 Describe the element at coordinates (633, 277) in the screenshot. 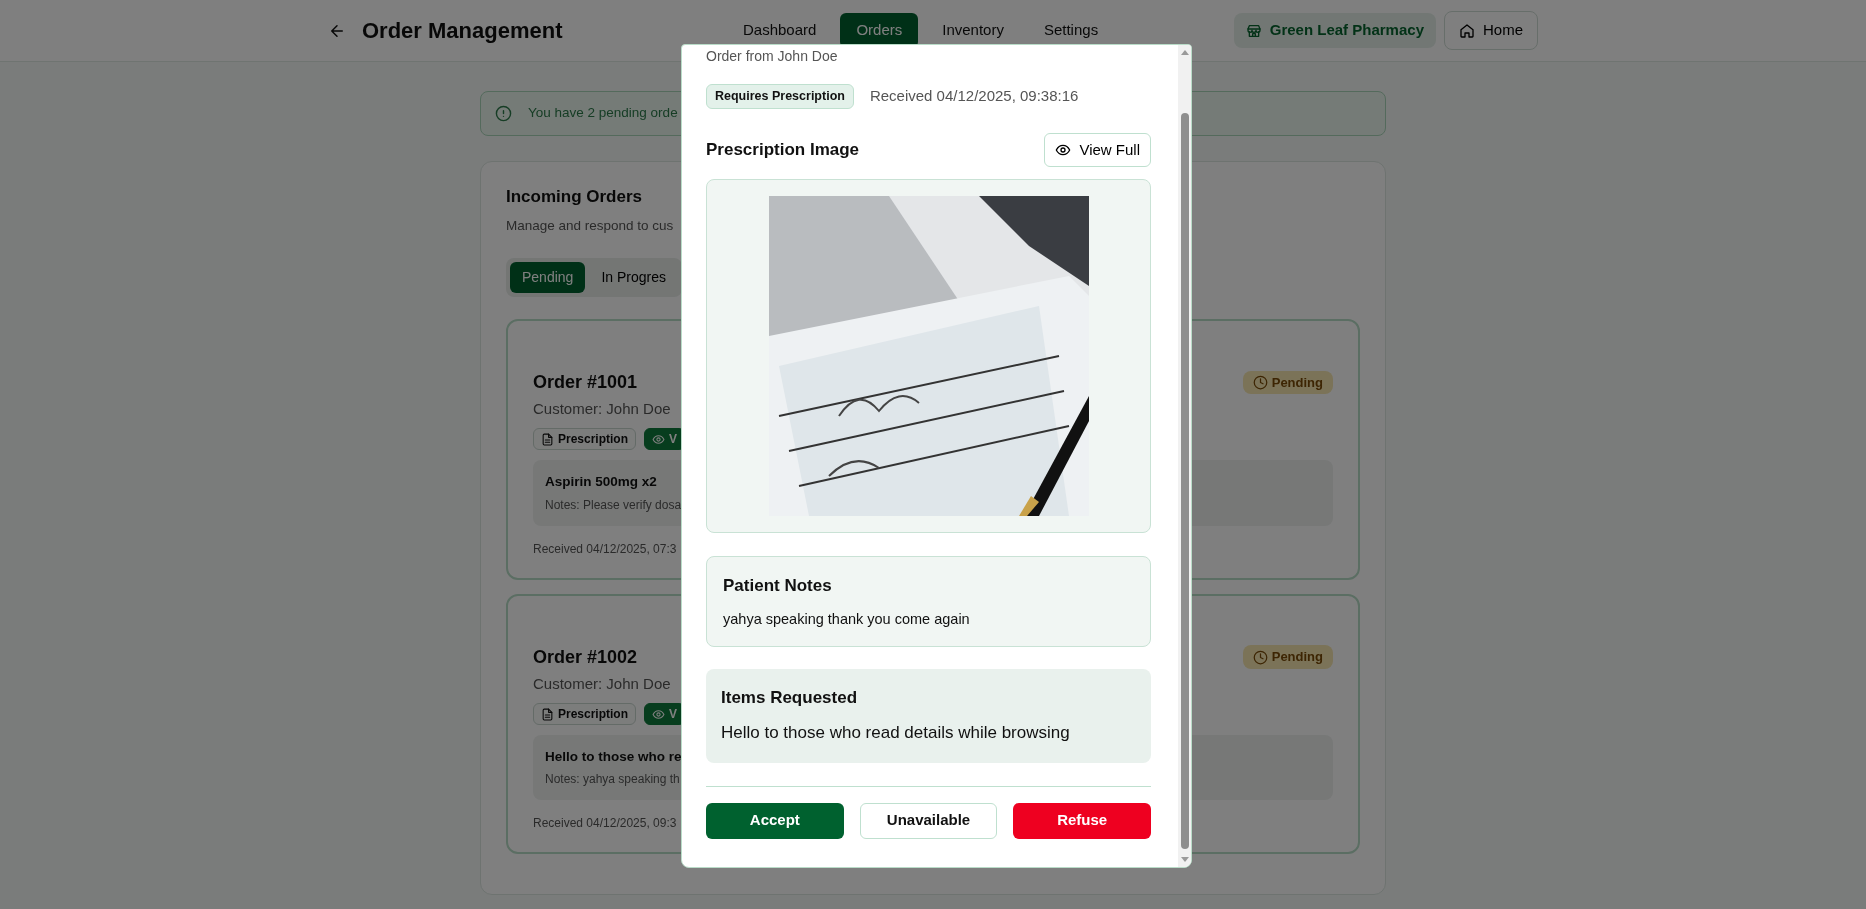

I see `status-tab: In Progres` at that location.